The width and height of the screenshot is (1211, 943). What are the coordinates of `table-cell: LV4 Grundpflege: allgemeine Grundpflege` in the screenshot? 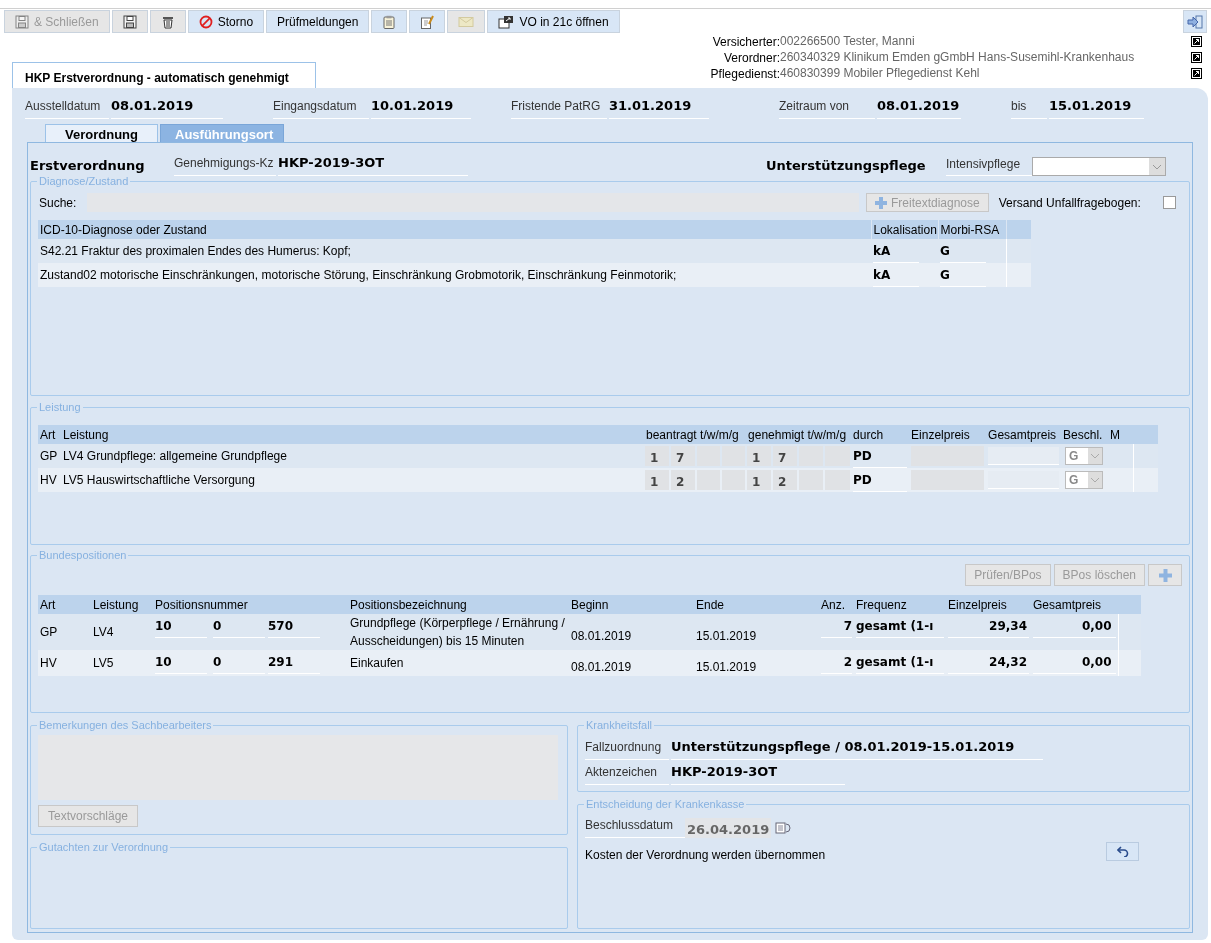 It's located at (175, 456).